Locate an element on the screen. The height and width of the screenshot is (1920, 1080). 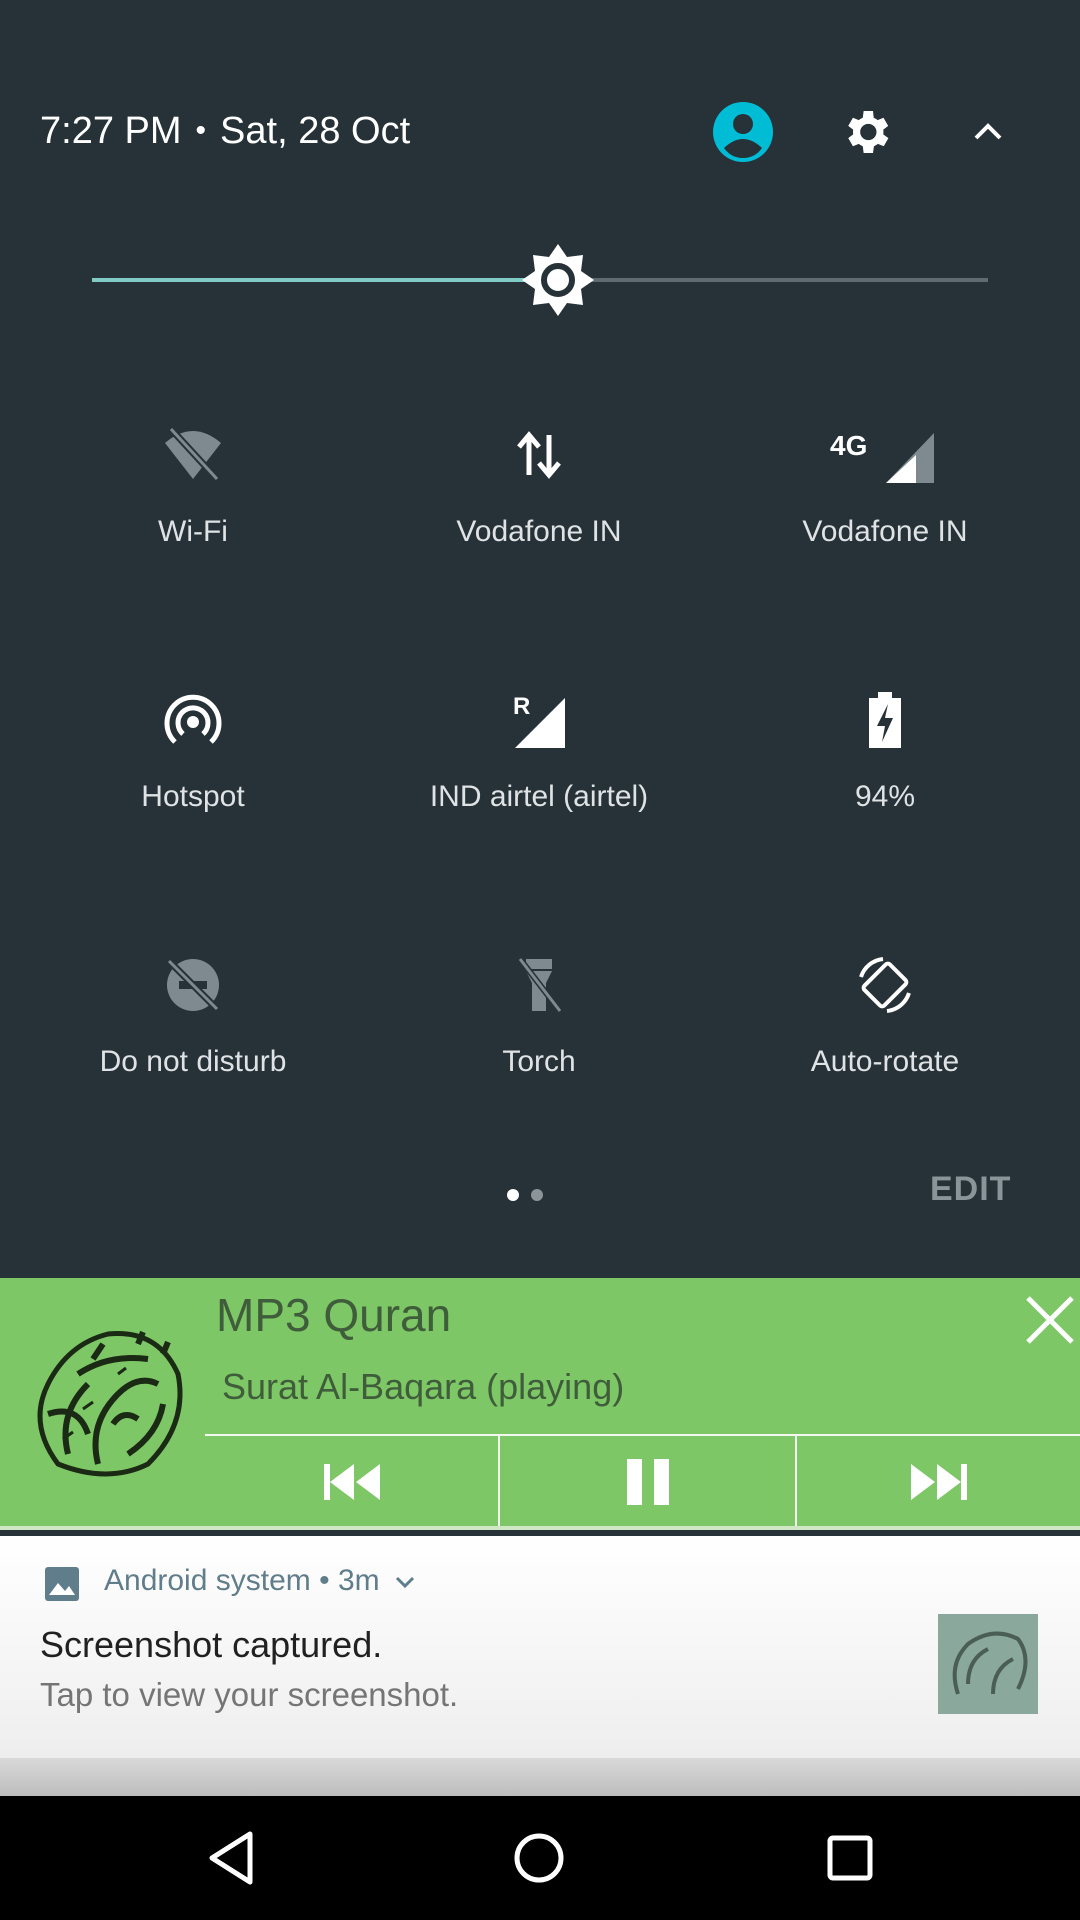
back-icon is located at coordinates (231, 1858).